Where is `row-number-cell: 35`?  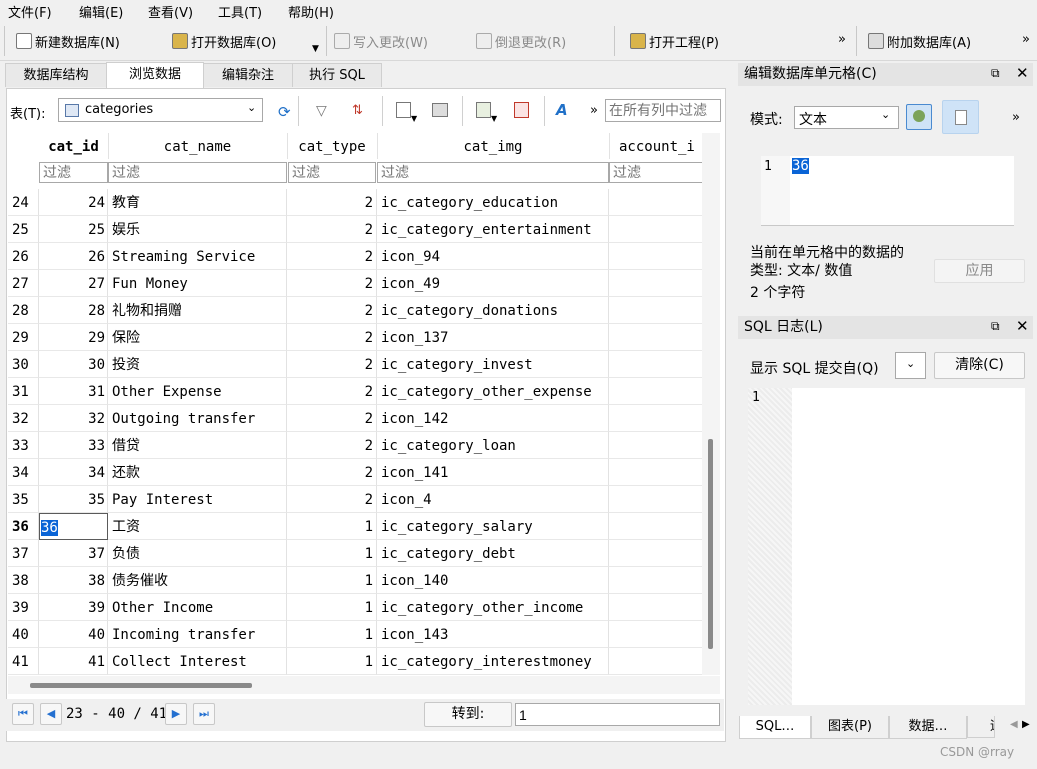 row-number-cell: 35 is located at coordinates (23, 499).